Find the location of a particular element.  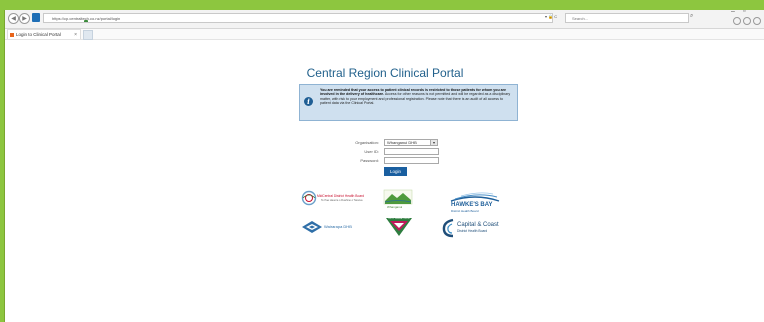

maximize-icon: ▫ is located at coordinates (744, 11).